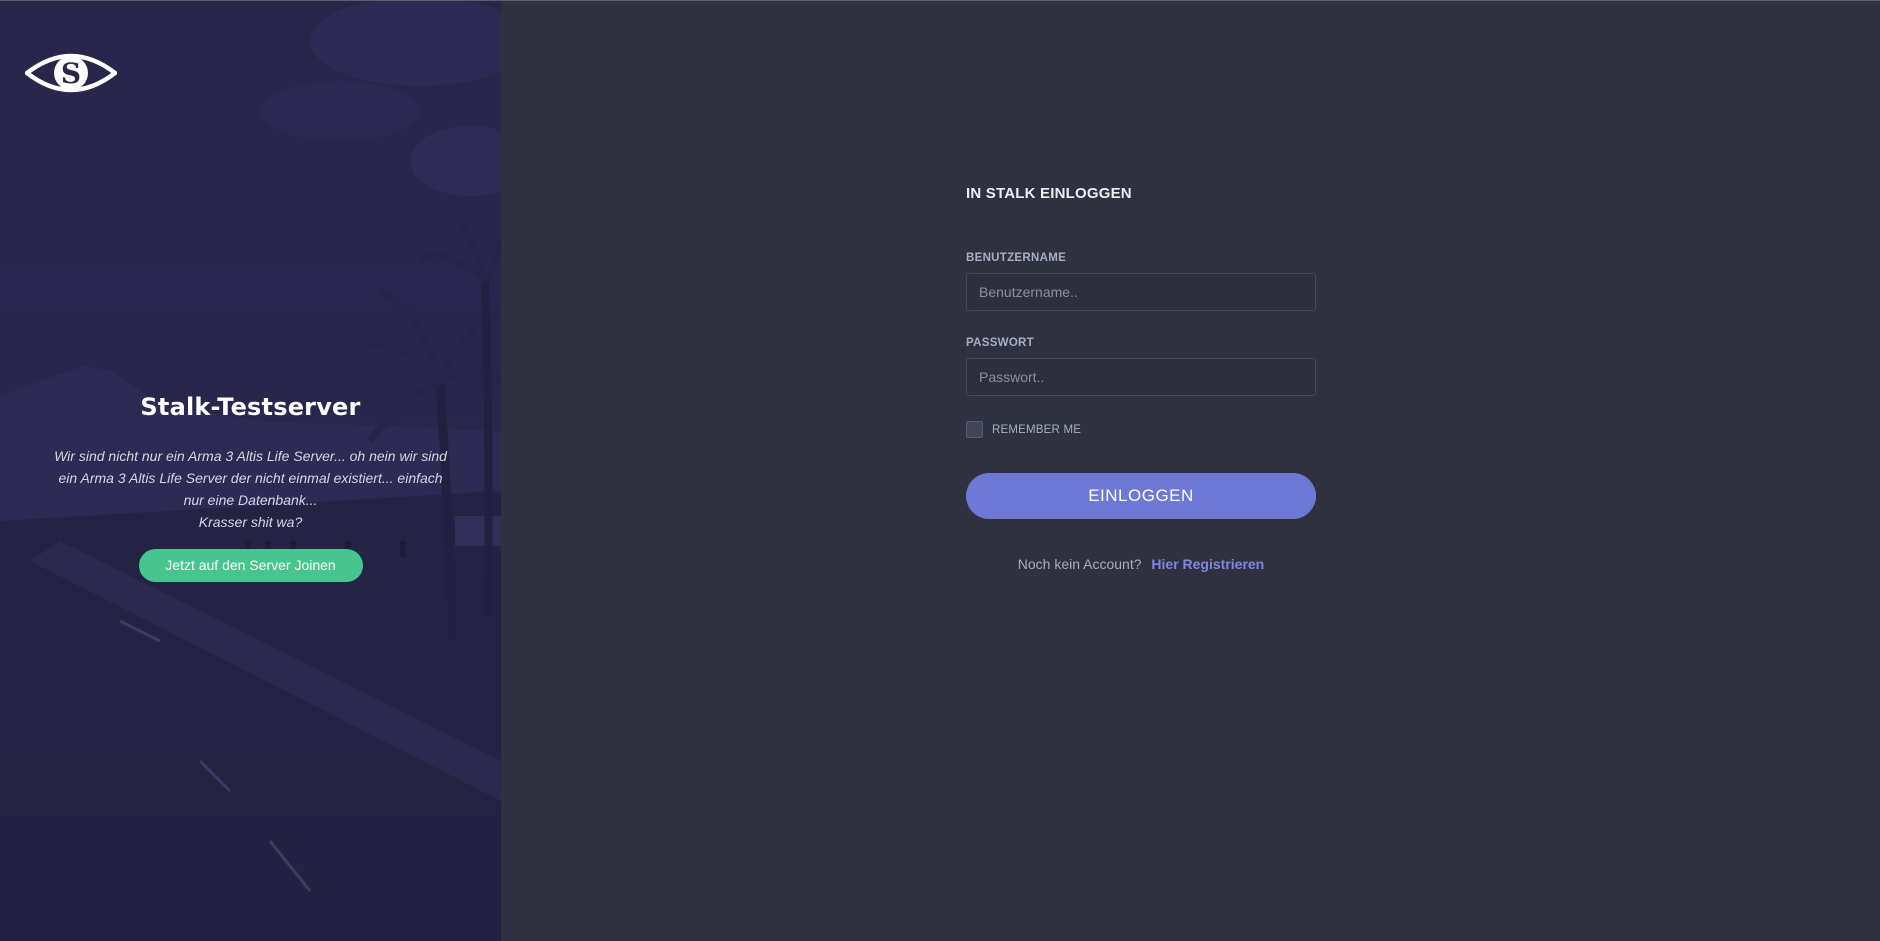 The height and width of the screenshot is (941, 1880). What do you see at coordinates (1000, 343) in the screenshot?
I see `password-label: PASSWORT` at bounding box center [1000, 343].